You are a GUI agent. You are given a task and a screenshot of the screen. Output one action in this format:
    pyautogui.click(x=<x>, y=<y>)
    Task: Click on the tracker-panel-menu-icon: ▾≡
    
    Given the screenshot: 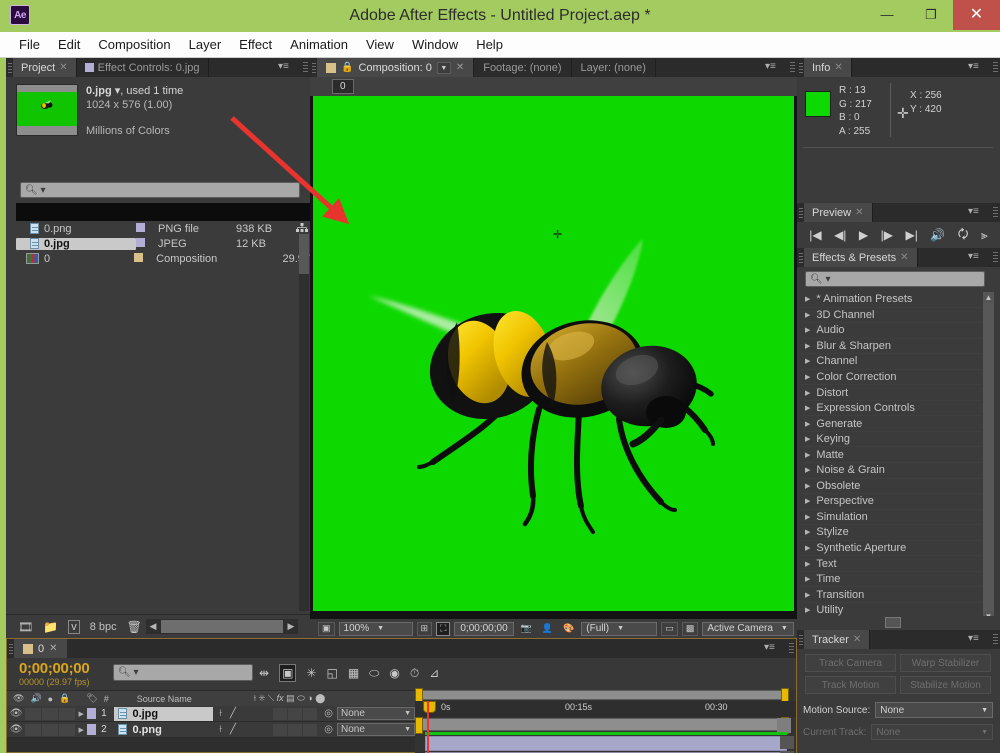 What is the action you would take?
    pyautogui.click(x=976, y=639)
    